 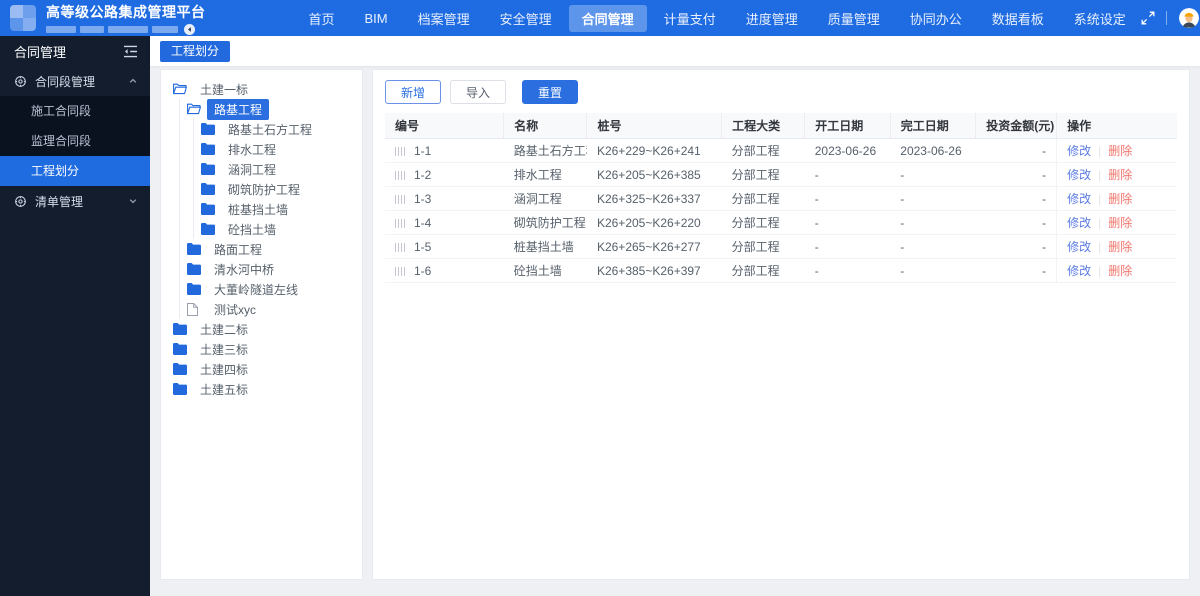 What do you see at coordinates (75, 141) in the screenshot?
I see `sidebar-item: 监理合同段` at bounding box center [75, 141].